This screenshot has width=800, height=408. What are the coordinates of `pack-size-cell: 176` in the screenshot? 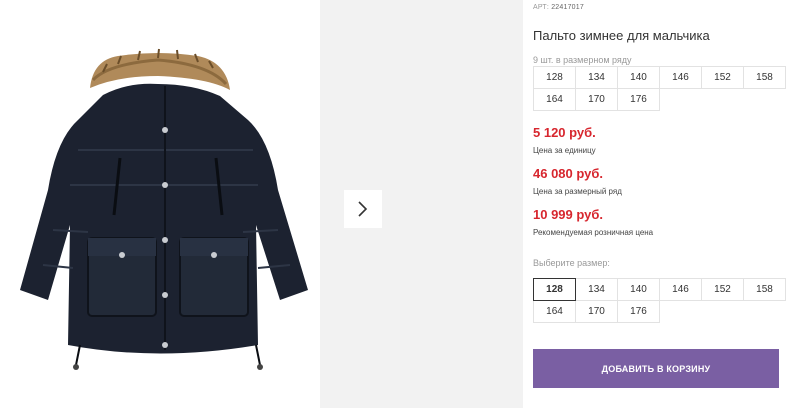 It's located at (638, 99).